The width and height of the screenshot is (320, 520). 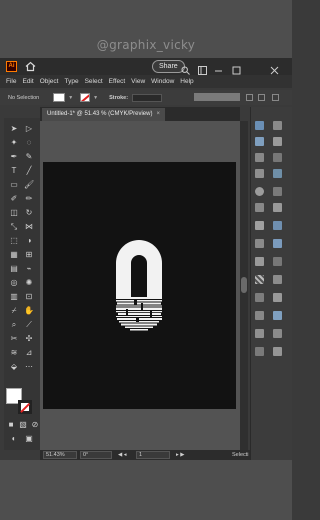 What do you see at coordinates (168, 66) in the screenshot?
I see `share-button: Share` at bounding box center [168, 66].